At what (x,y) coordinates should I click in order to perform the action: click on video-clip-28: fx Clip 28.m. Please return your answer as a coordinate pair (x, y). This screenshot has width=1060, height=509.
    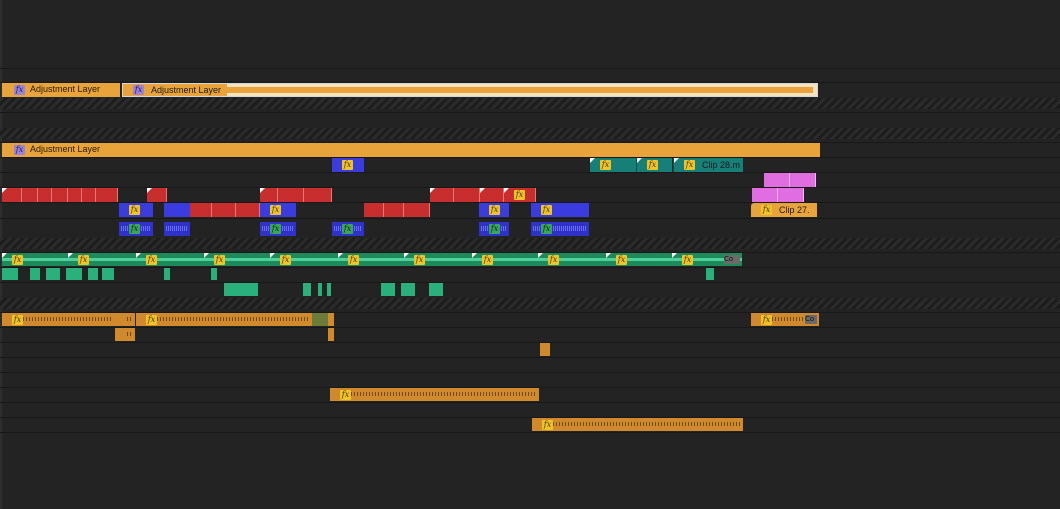
    Looking at the image, I should click on (708, 165).